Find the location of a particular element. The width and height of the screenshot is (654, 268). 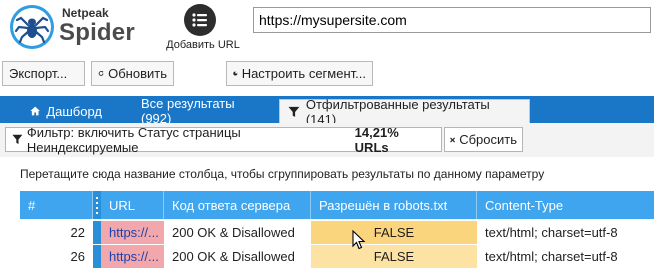

cell-number: 22 is located at coordinates (77, 232).